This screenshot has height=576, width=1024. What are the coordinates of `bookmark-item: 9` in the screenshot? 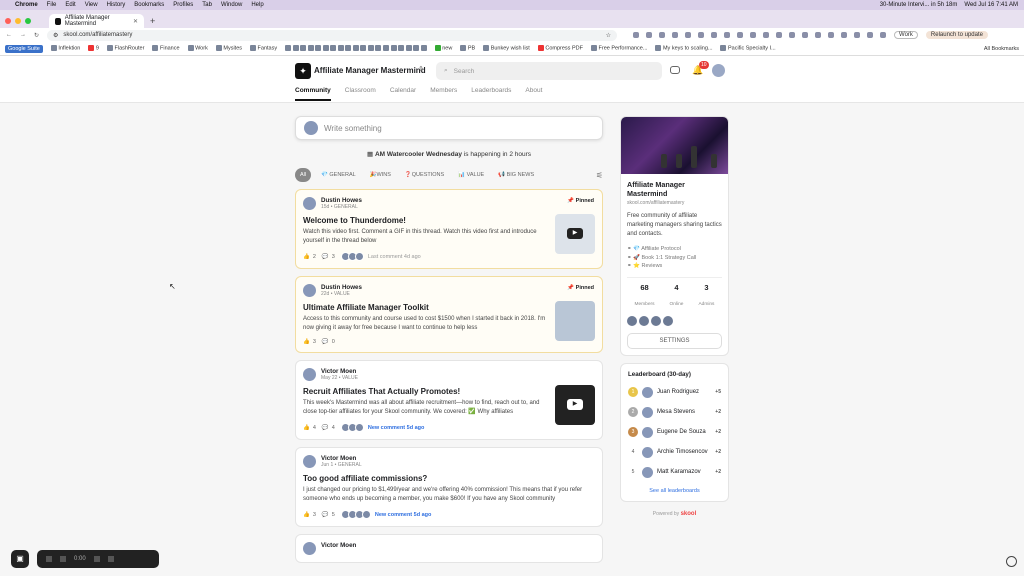 It's located at (93, 48).